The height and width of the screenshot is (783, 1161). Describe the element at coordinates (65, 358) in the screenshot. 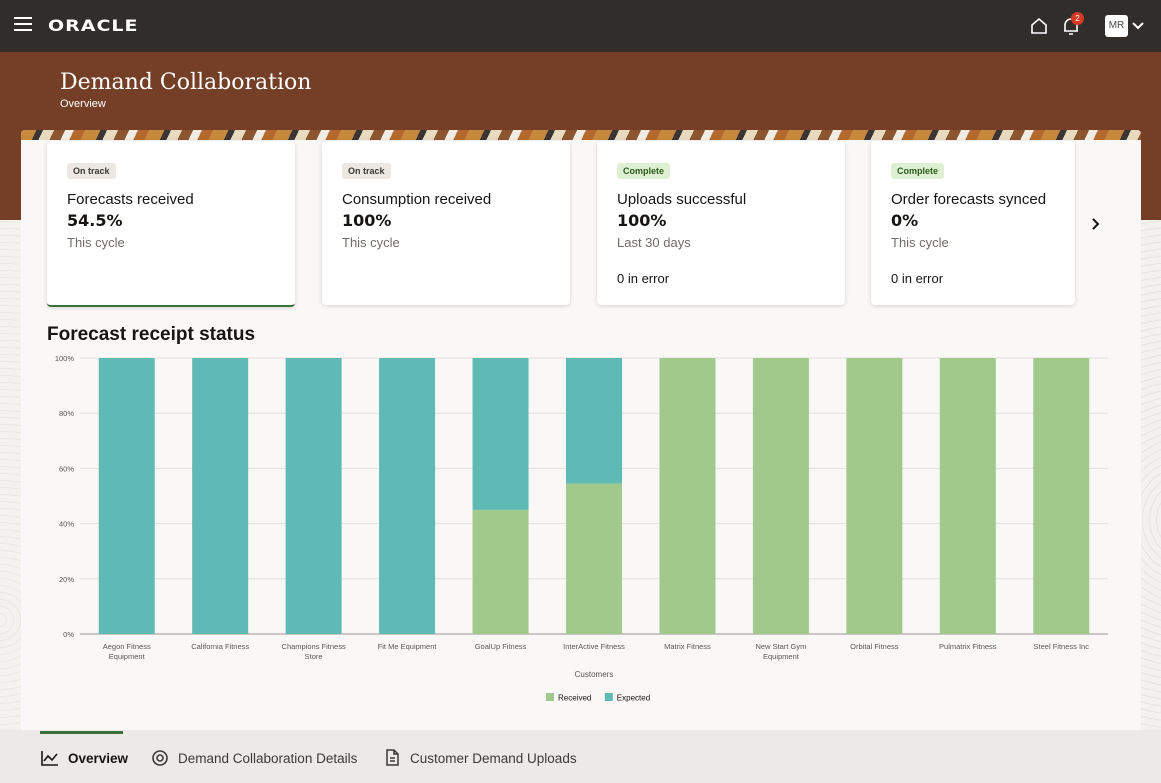

I see `y-tick-label: 100%` at that location.